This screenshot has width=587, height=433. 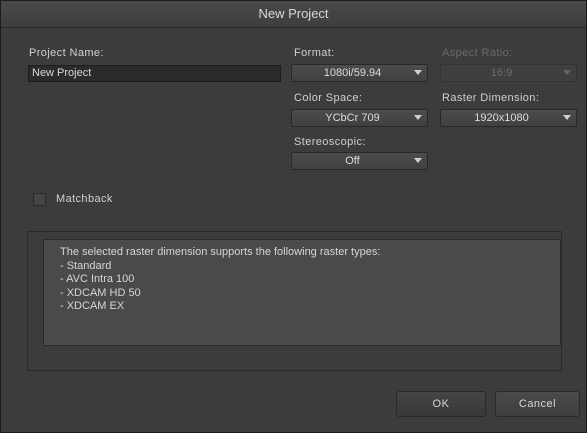 What do you see at coordinates (100, 292) in the screenshot?
I see `list-item: - XDCAM HD 50` at bounding box center [100, 292].